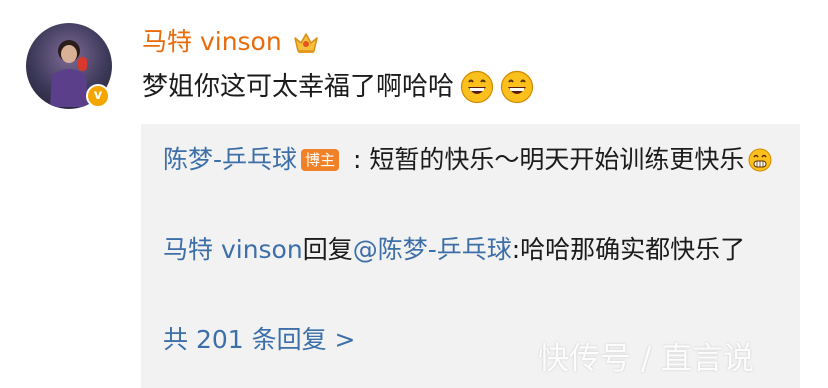  I want to click on reply-text: :哈哈那确实都快乐了, so click(628, 249).